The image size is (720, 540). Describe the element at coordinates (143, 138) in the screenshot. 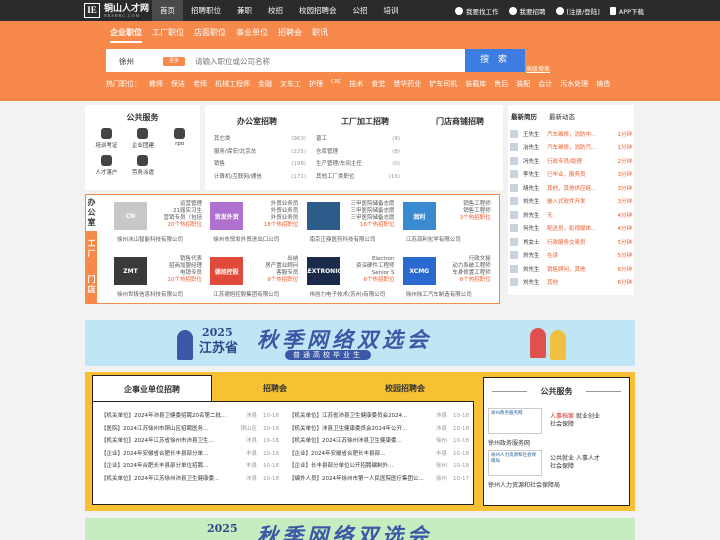

I see `service-teambuilding: 企业团建` at that location.